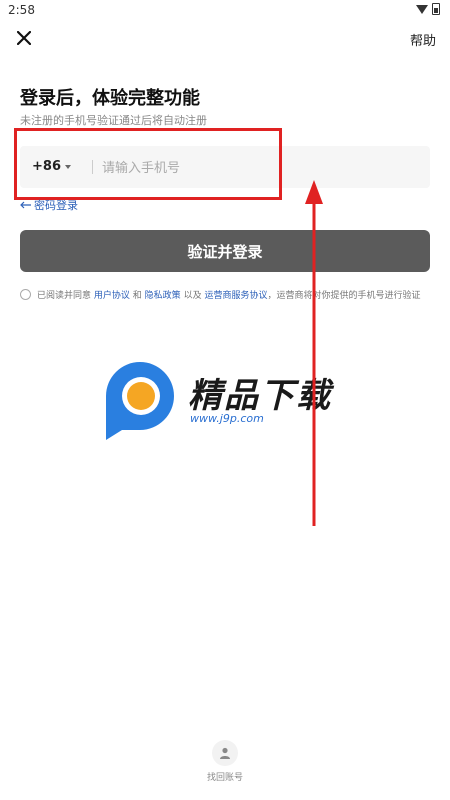  What do you see at coordinates (422, 9) in the screenshot?
I see `wifi-icon` at bounding box center [422, 9].